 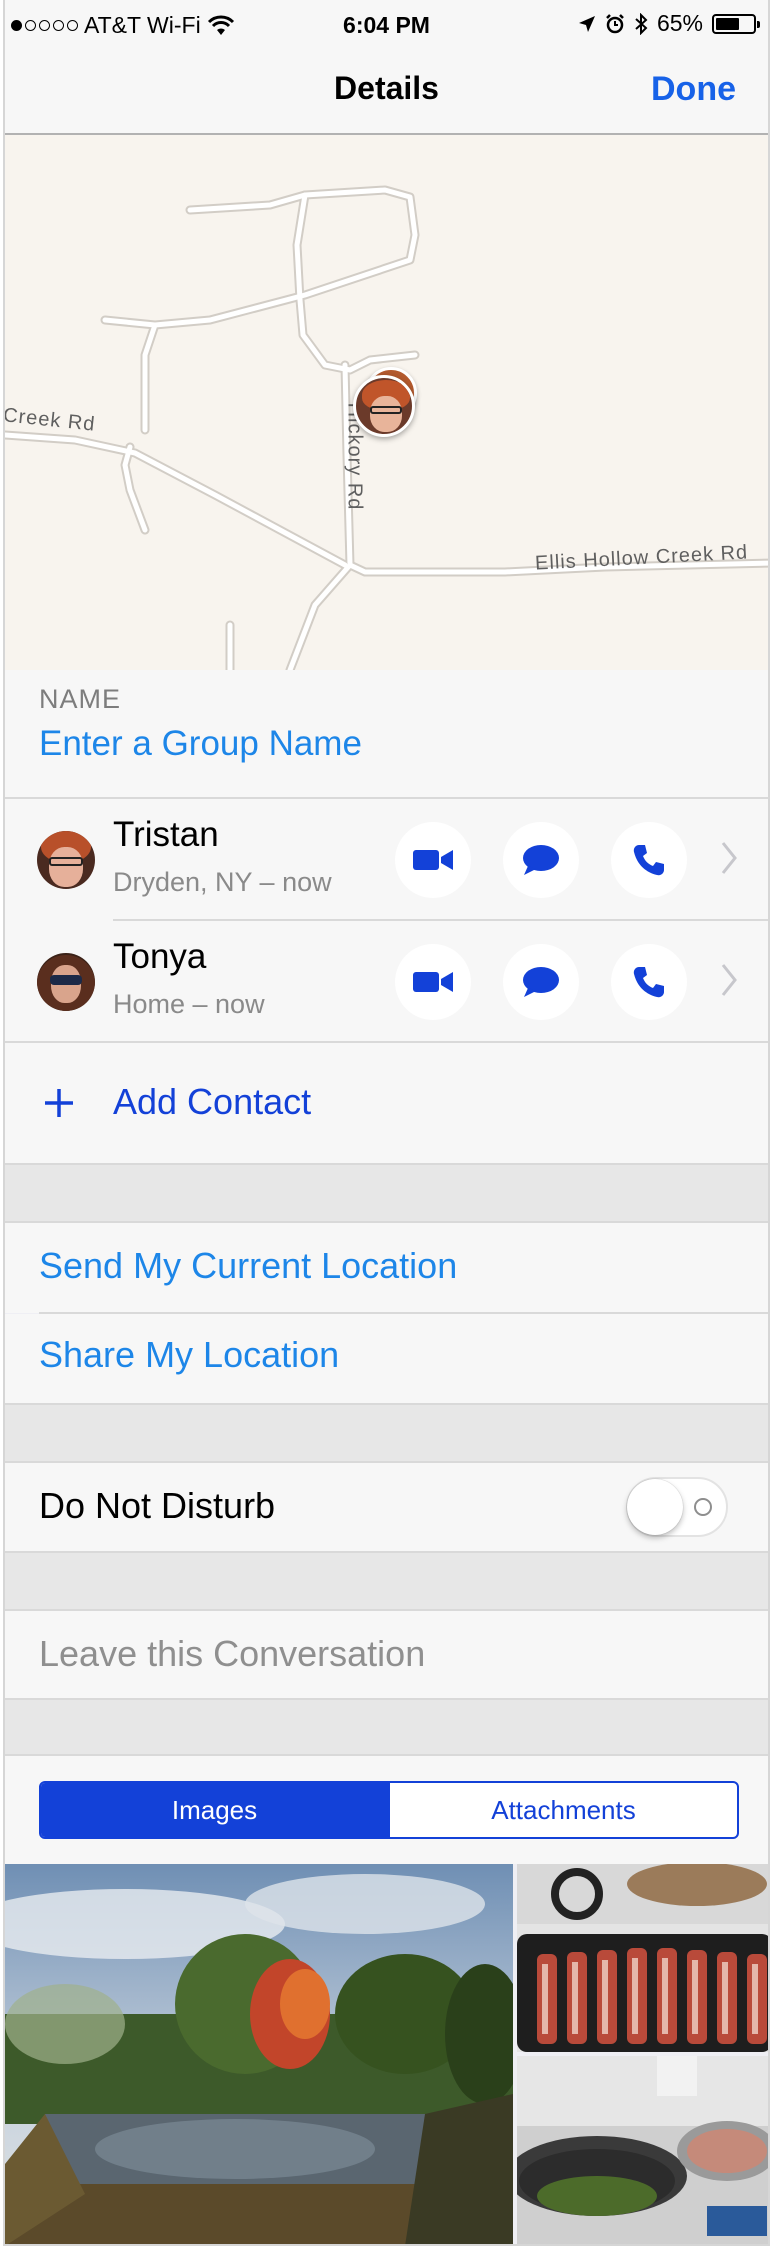 I want to click on images-attachments-segmented-control: Images Attachments, so click(x=389, y=1810).